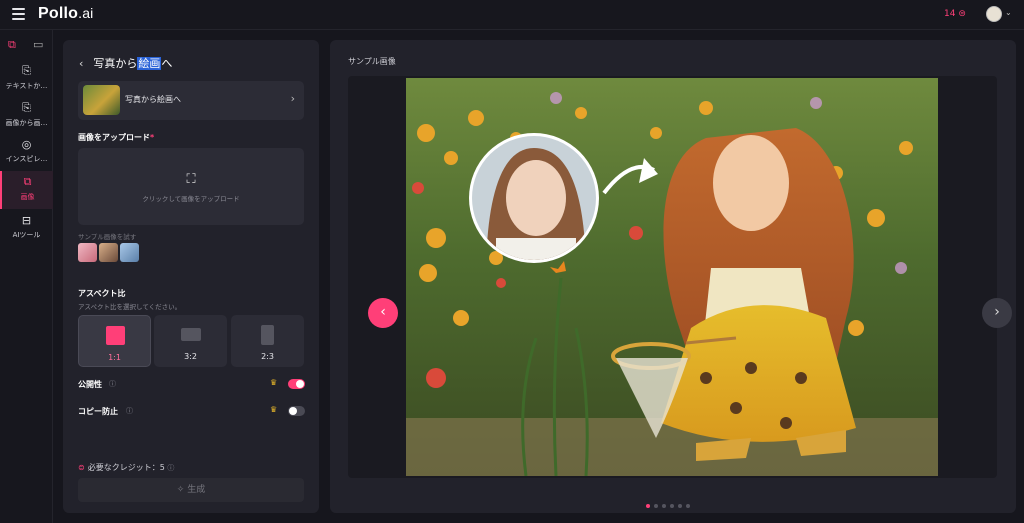 The height and width of the screenshot is (523, 1024). I want to click on title-highlight: 絵画, so click(149, 63).